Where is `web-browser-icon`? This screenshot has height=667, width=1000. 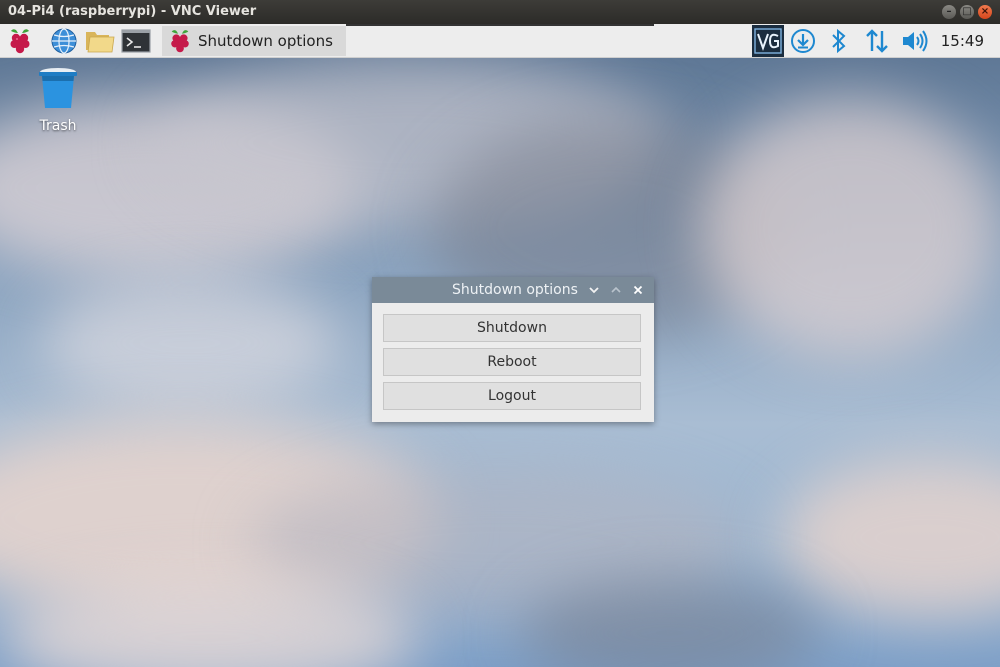
web-browser-icon is located at coordinates (64, 41).